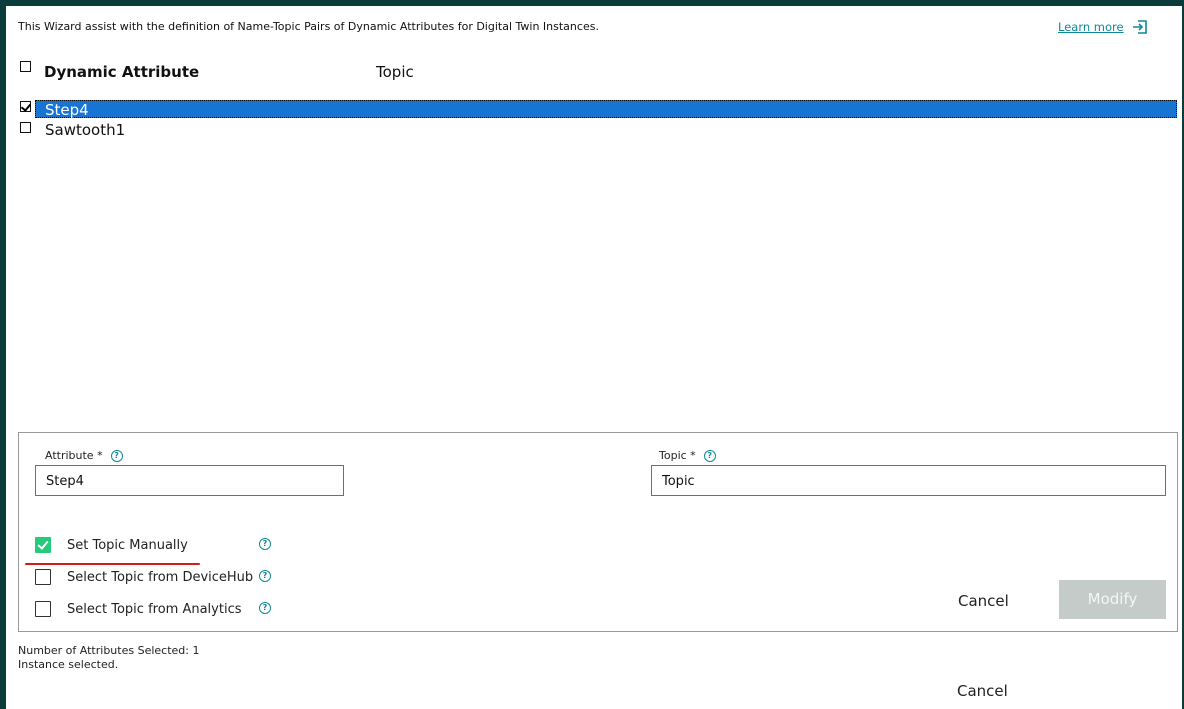 The width and height of the screenshot is (1184, 709). What do you see at coordinates (85, 130) in the screenshot?
I see `table-row-label: Sawtooth1` at bounding box center [85, 130].